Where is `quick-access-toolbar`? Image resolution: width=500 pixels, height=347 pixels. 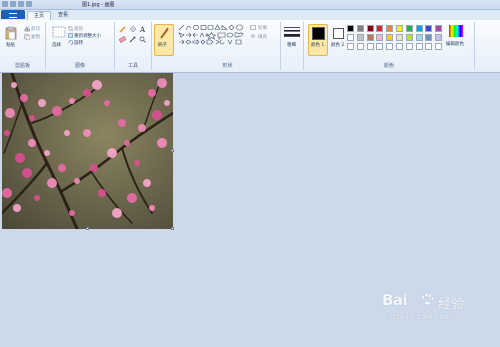
quick-access-toolbar is located at coordinates (17, 4).